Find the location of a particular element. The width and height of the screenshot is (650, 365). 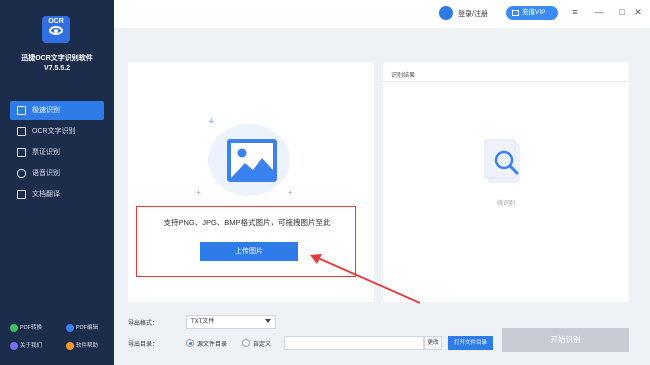

radio-source-dir is located at coordinates (190, 343).